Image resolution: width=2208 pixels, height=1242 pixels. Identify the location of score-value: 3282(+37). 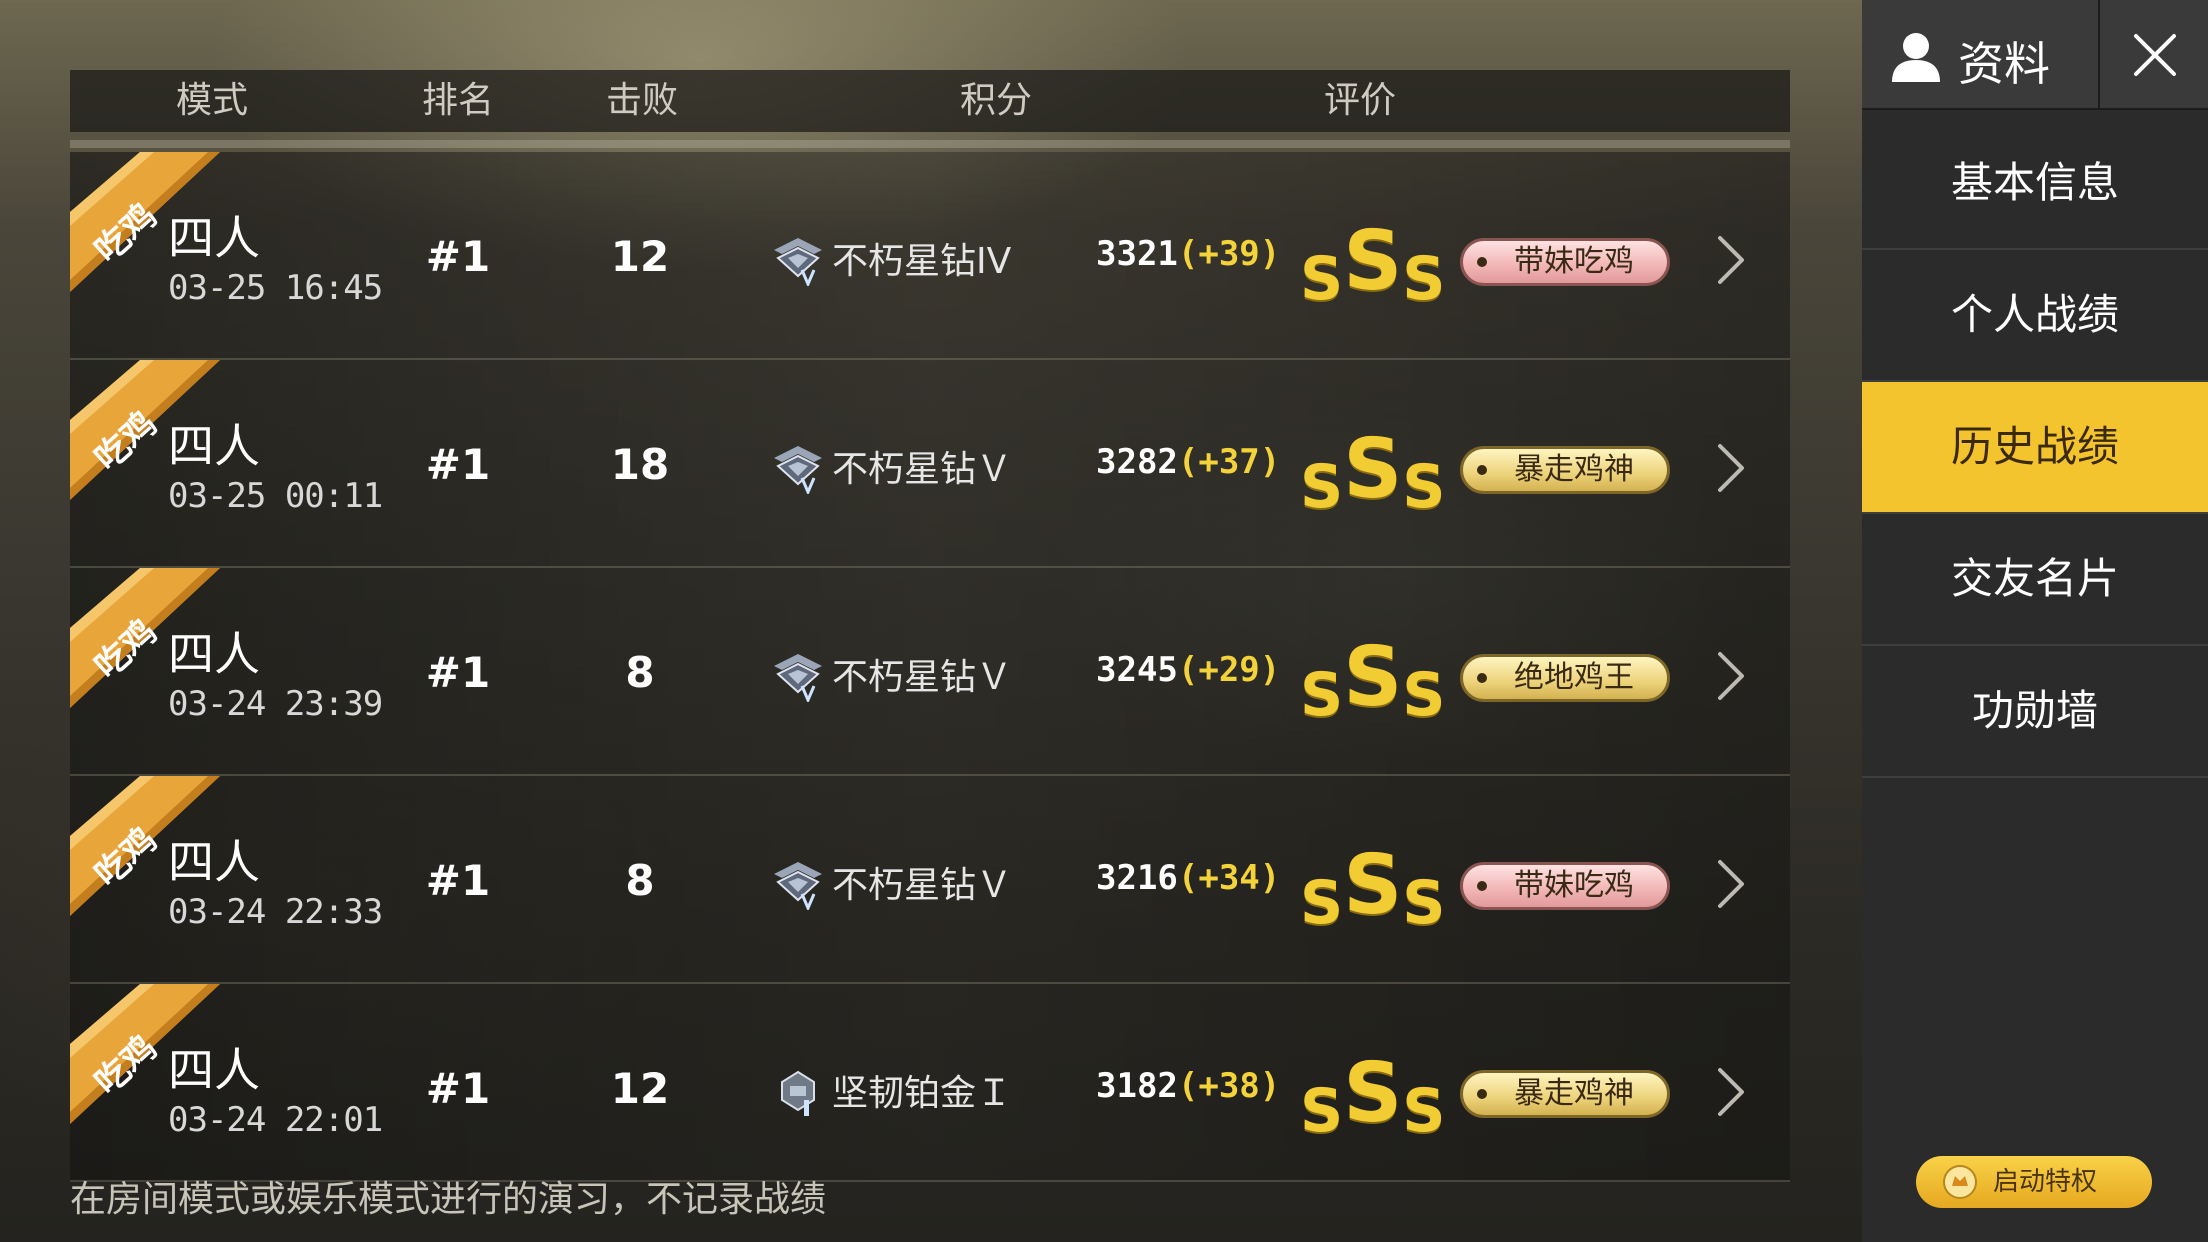
(1188, 462).